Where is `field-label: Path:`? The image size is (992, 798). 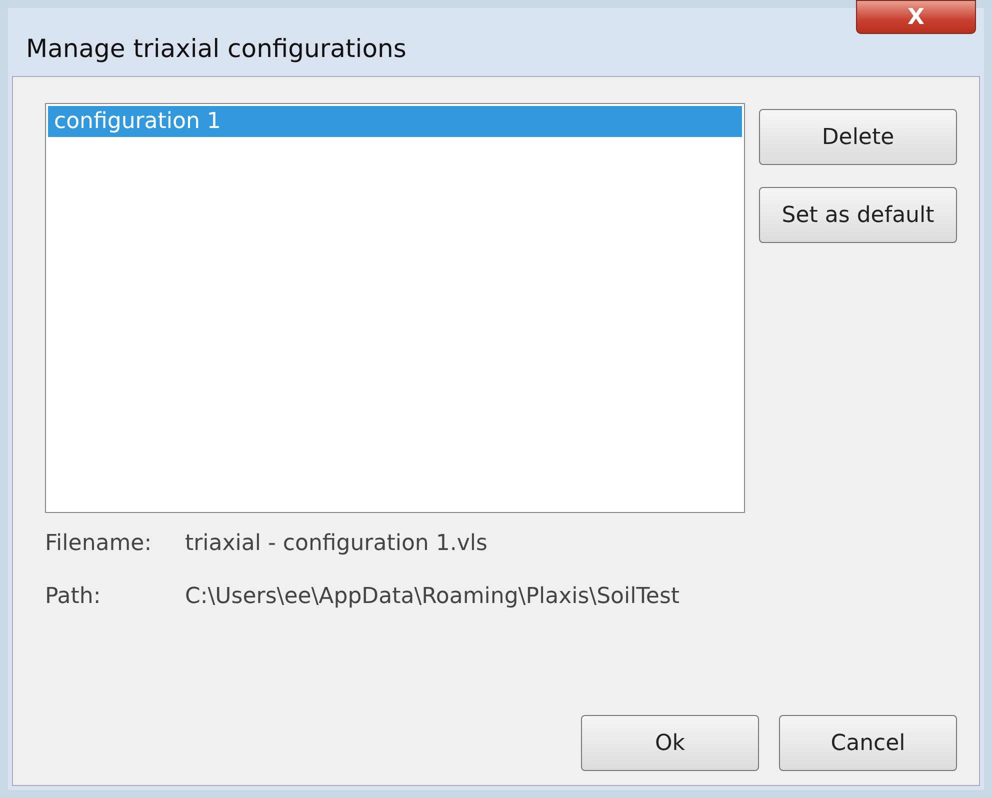 field-label: Path: is located at coordinates (73, 596).